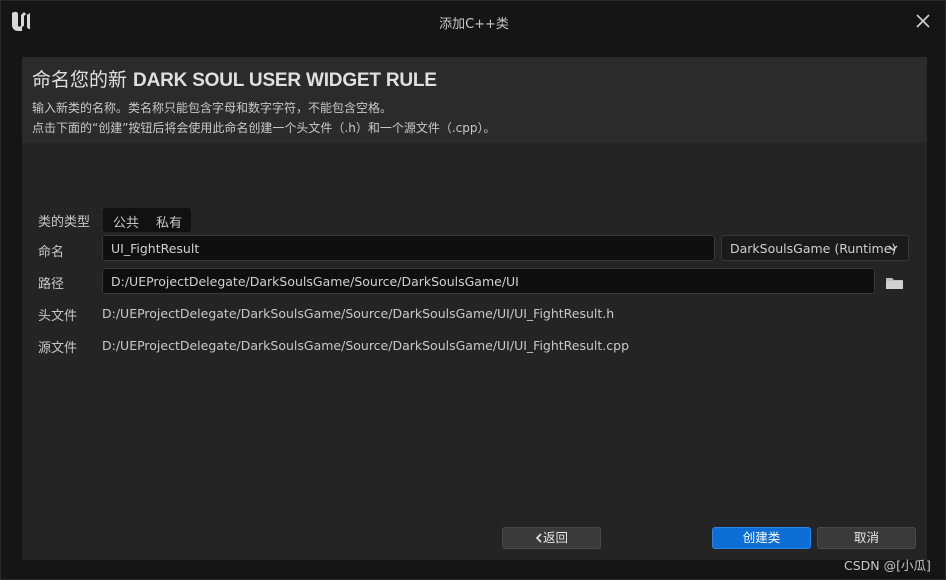  I want to click on class-type-public-option: 公共, so click(126, 221).